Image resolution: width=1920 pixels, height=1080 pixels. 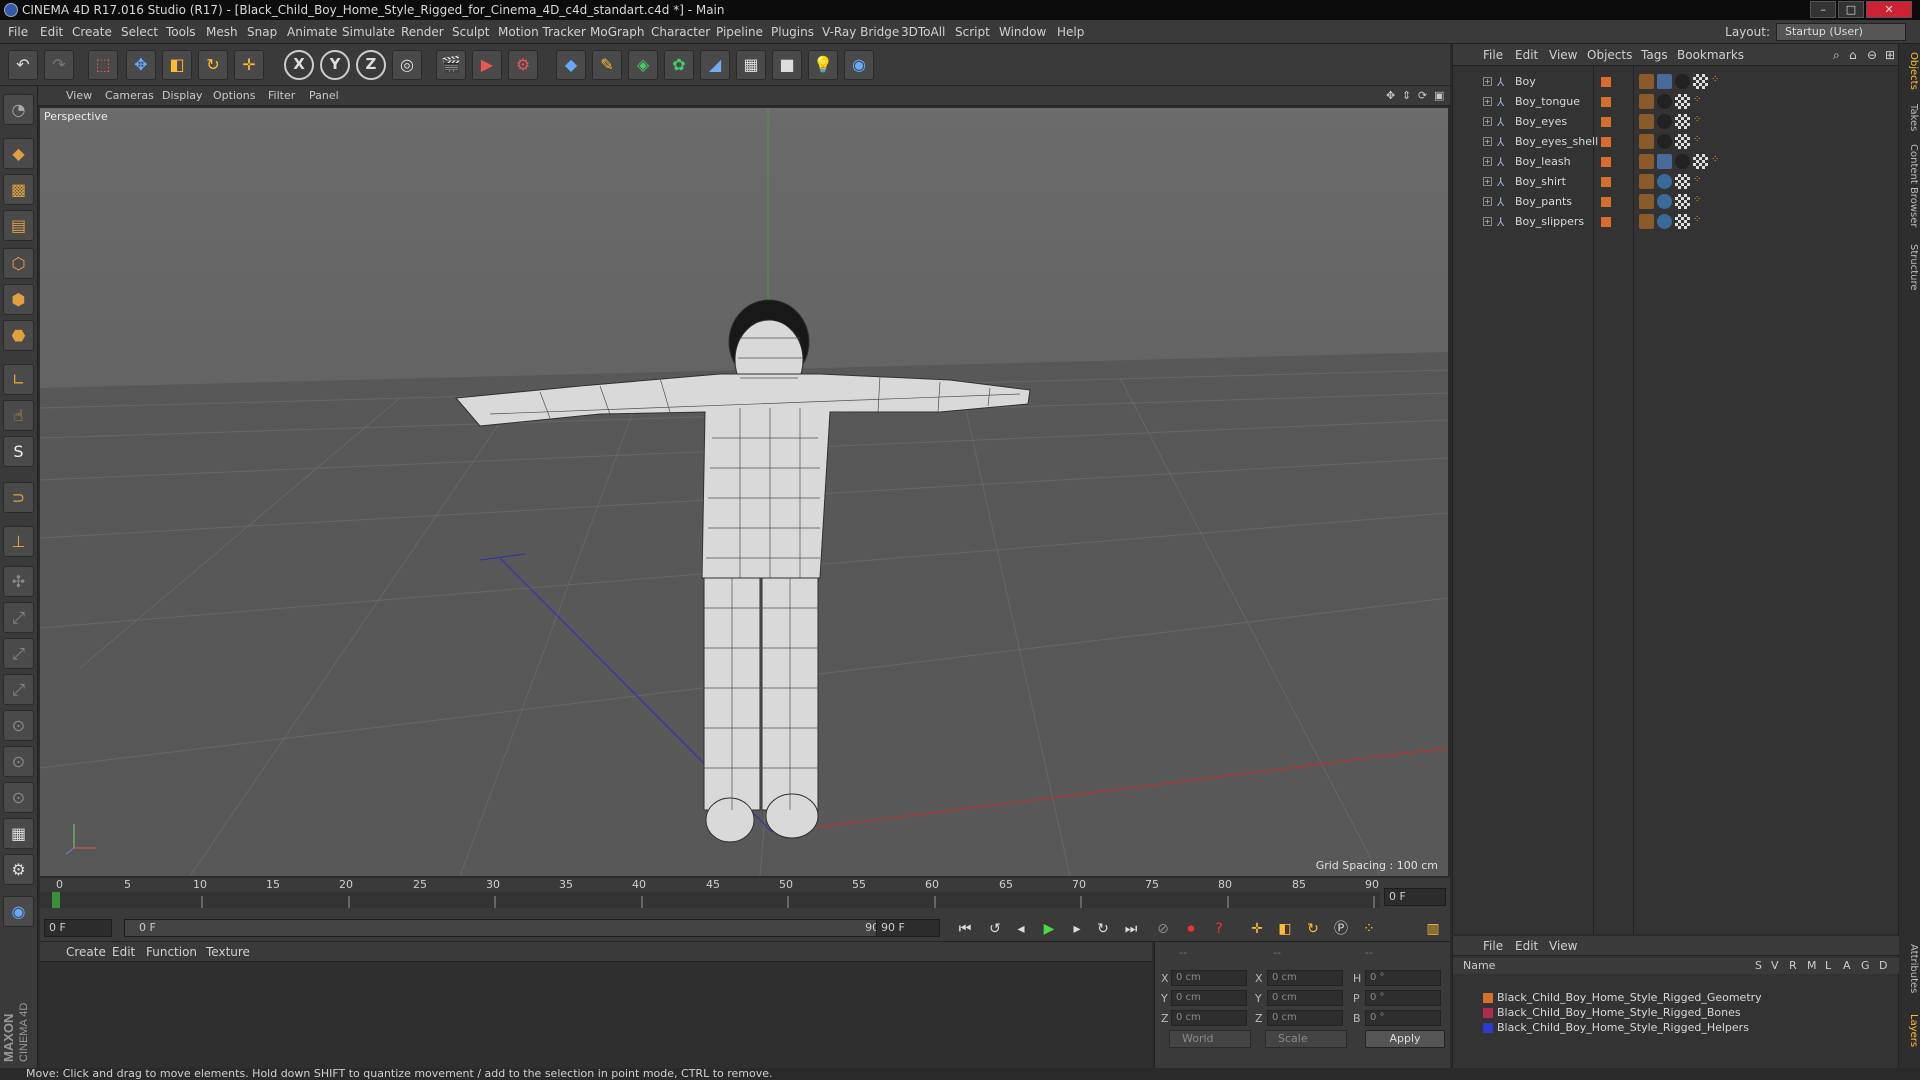 I want to click on record-keys-icon: ⊘, so click(x=1163, y=929).